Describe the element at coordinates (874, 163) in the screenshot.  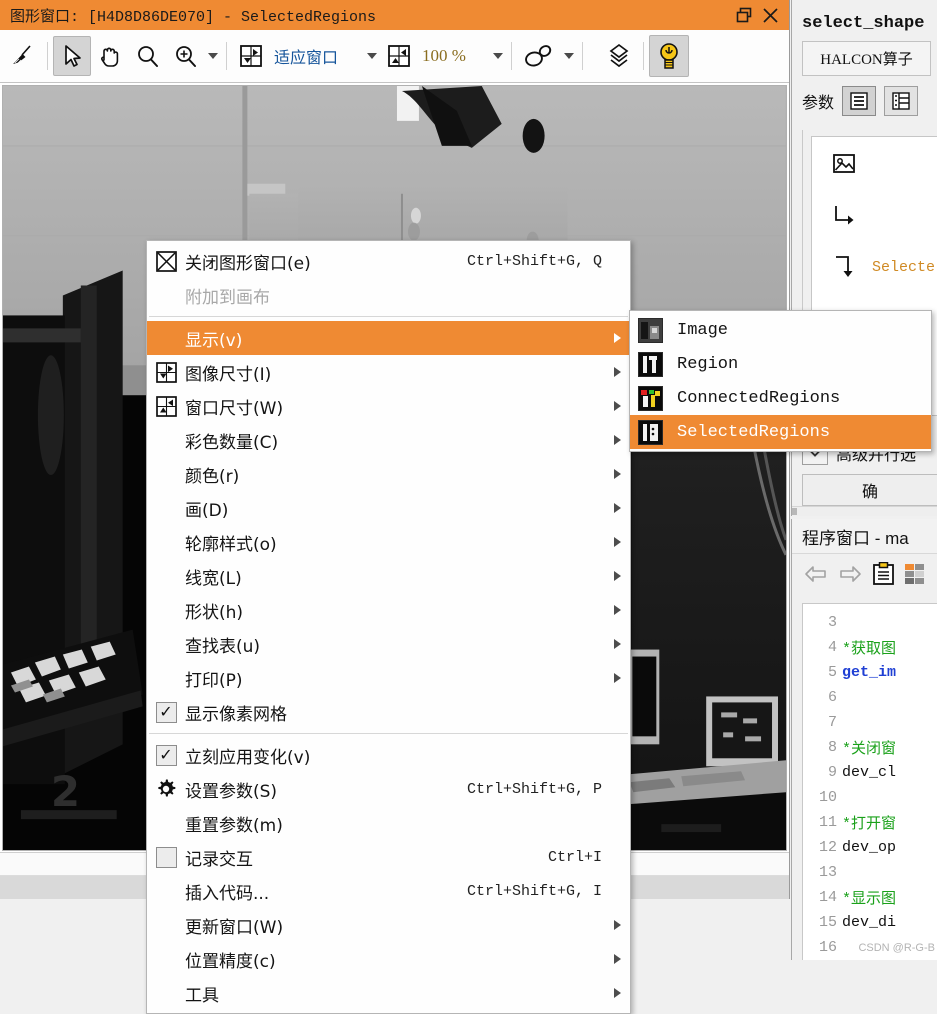
I see `param-row-image` at that location.